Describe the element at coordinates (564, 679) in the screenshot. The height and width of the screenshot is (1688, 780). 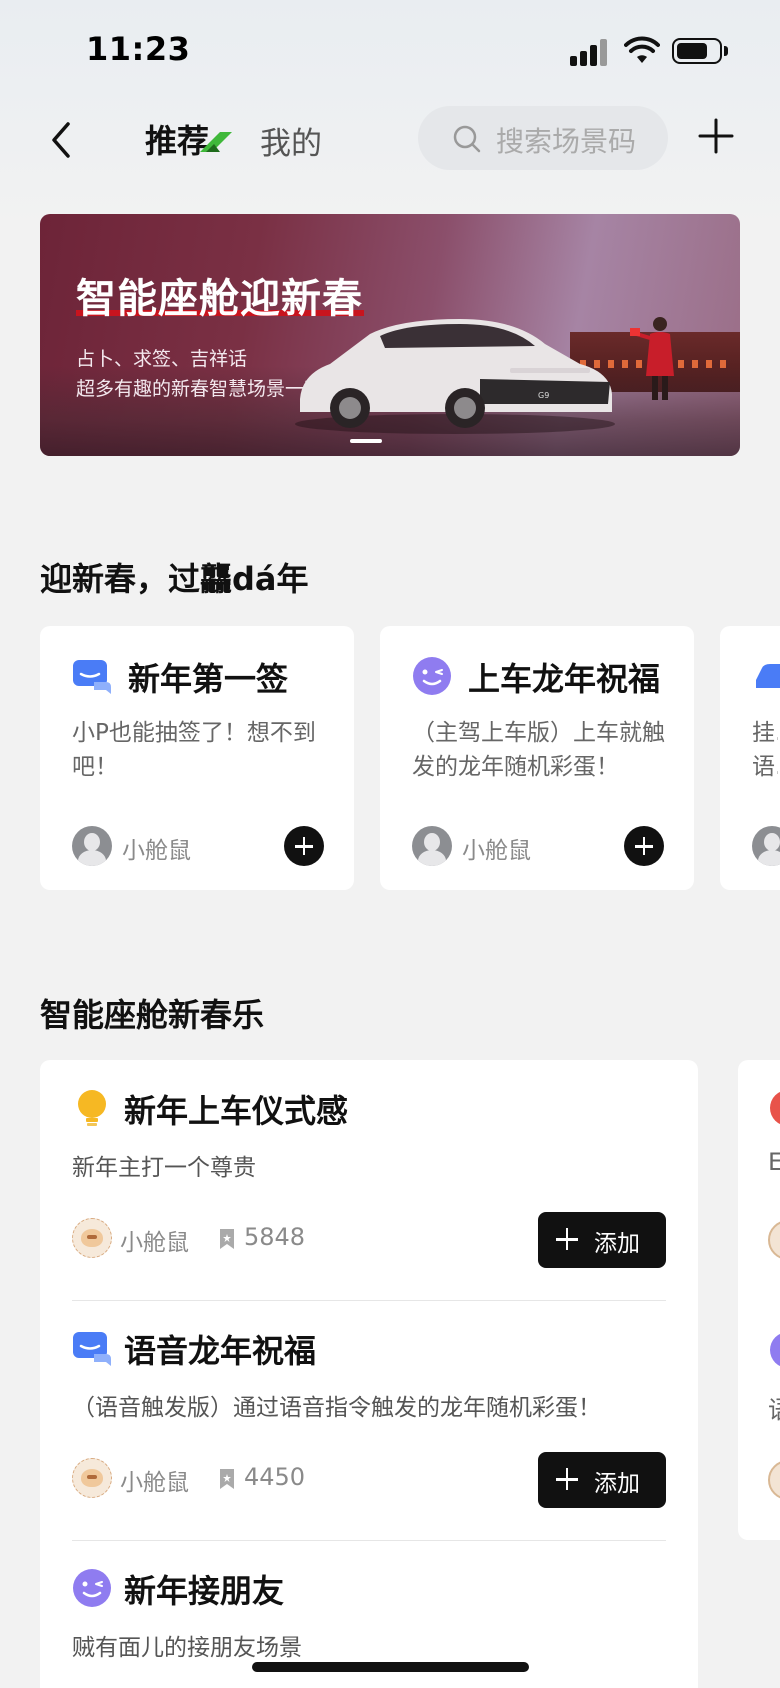
I see `card-title: 上车龙年祝福` at that location.